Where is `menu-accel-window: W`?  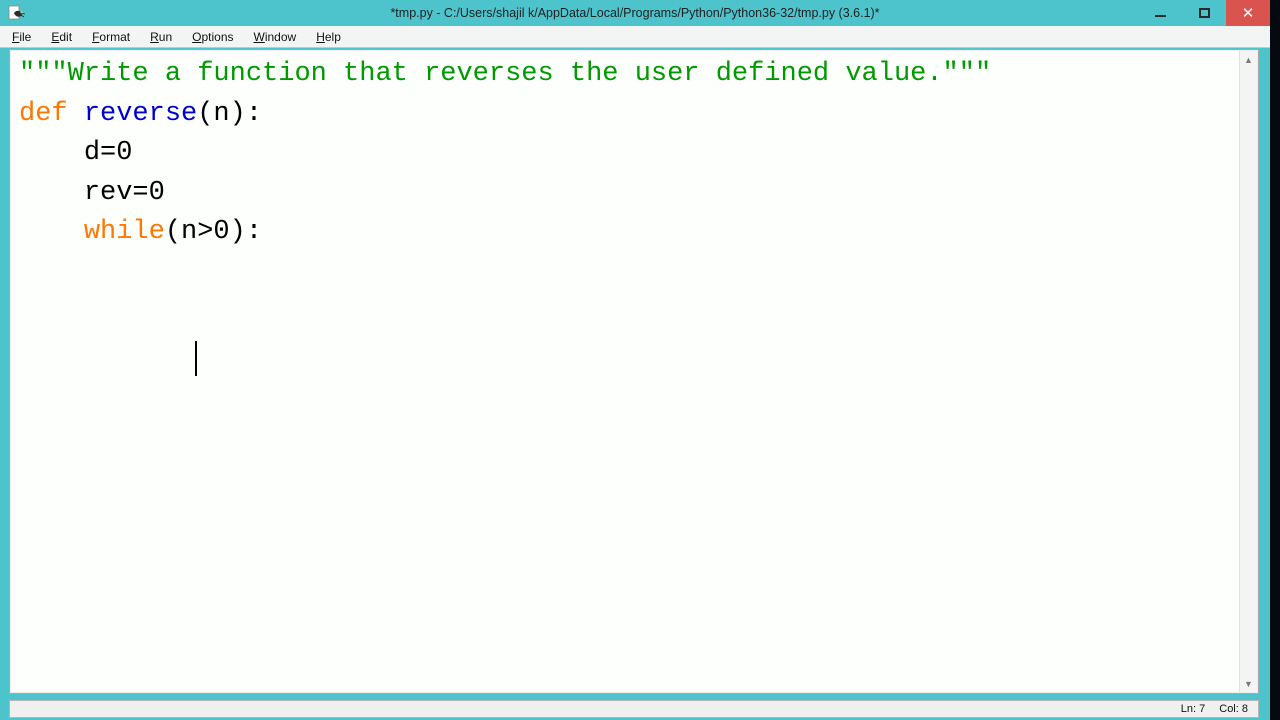 menu-accel-window: W is located at coordinates (259, 36).